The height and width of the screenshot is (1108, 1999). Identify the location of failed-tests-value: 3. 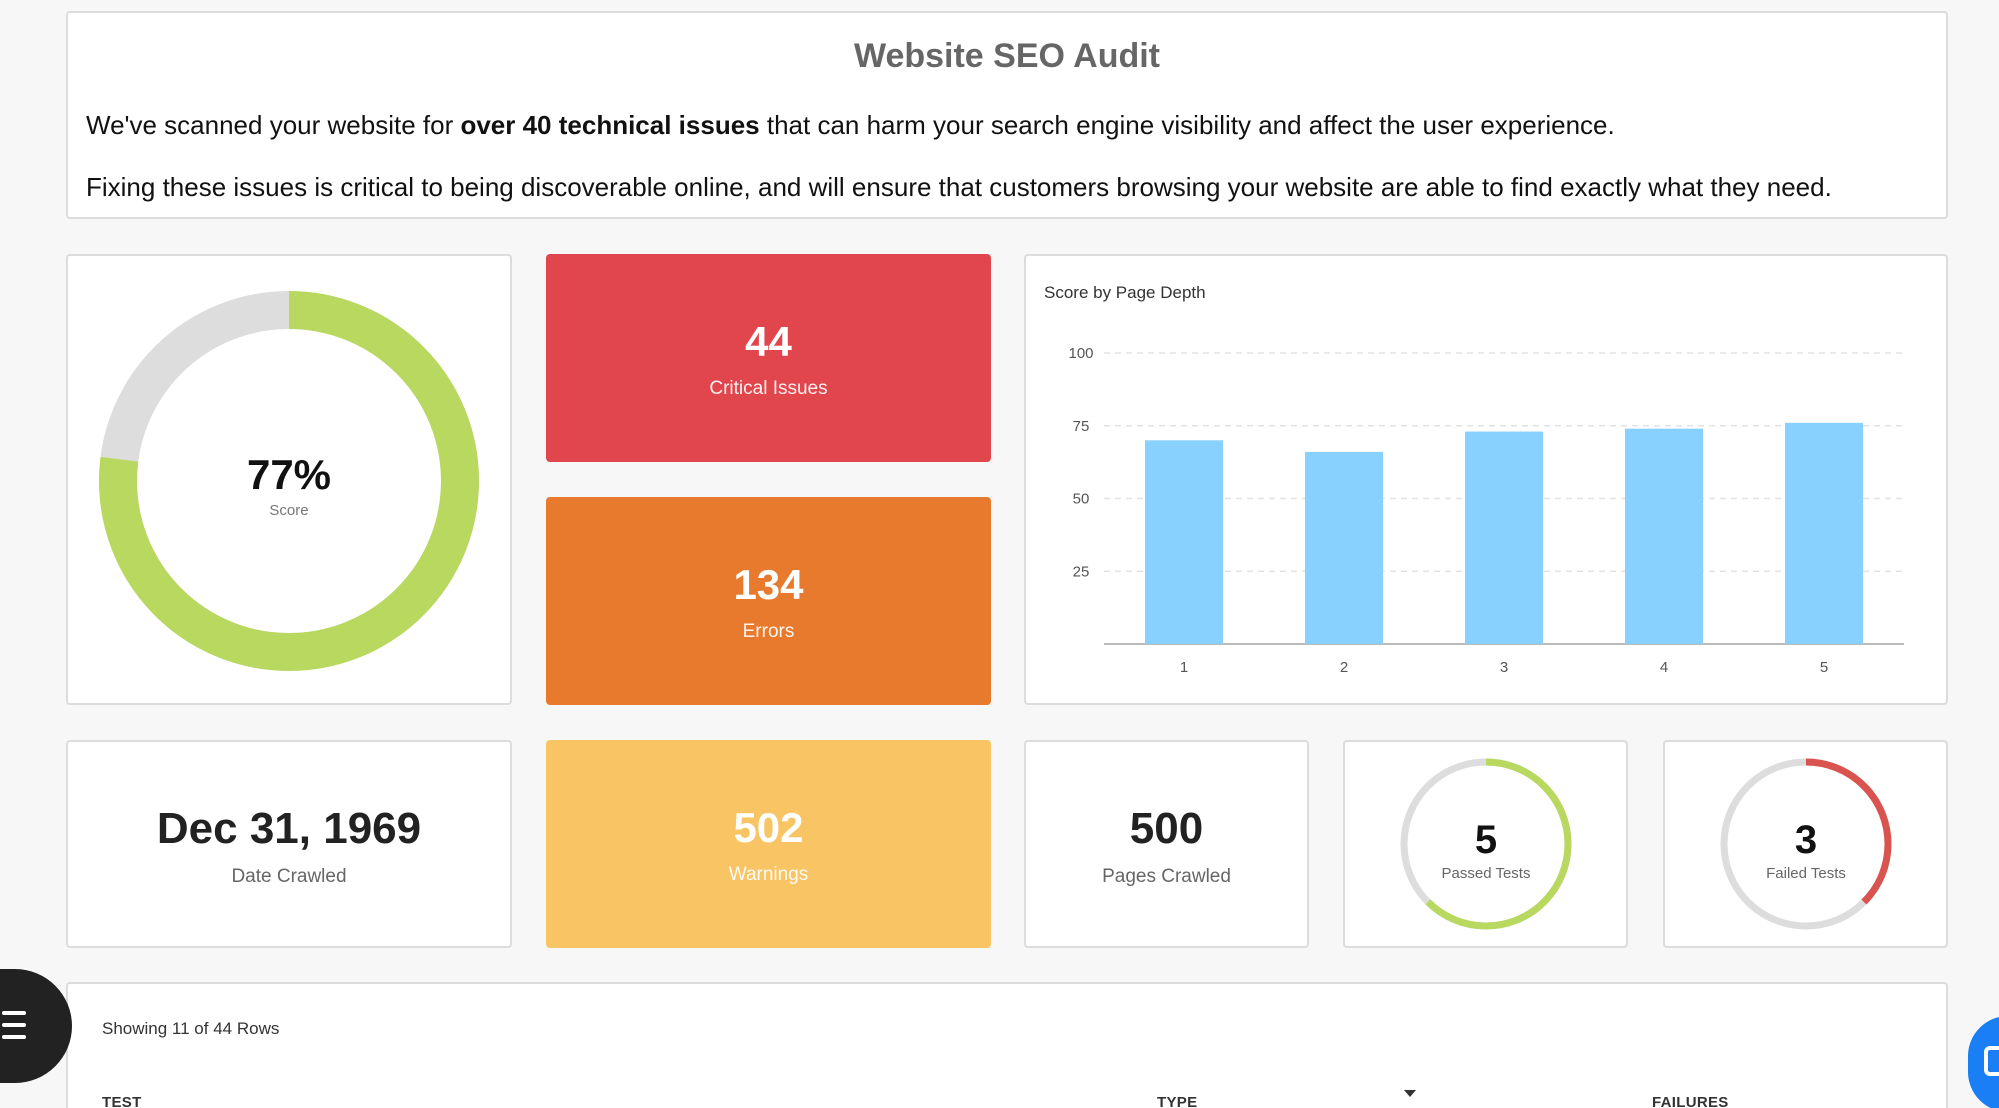
(1806, 840).